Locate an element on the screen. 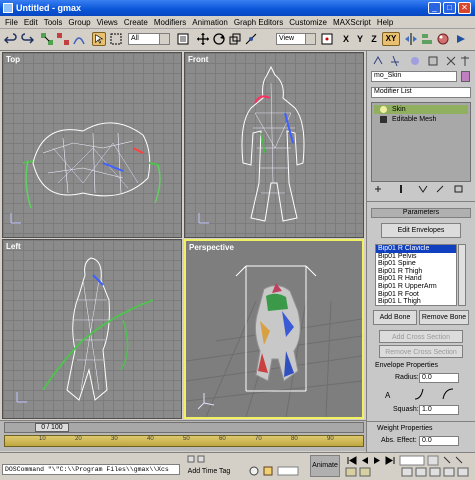 The height and width of the screenshot is (480, 475). falloff-curve-icons: A is located at coordinates (423, 395).